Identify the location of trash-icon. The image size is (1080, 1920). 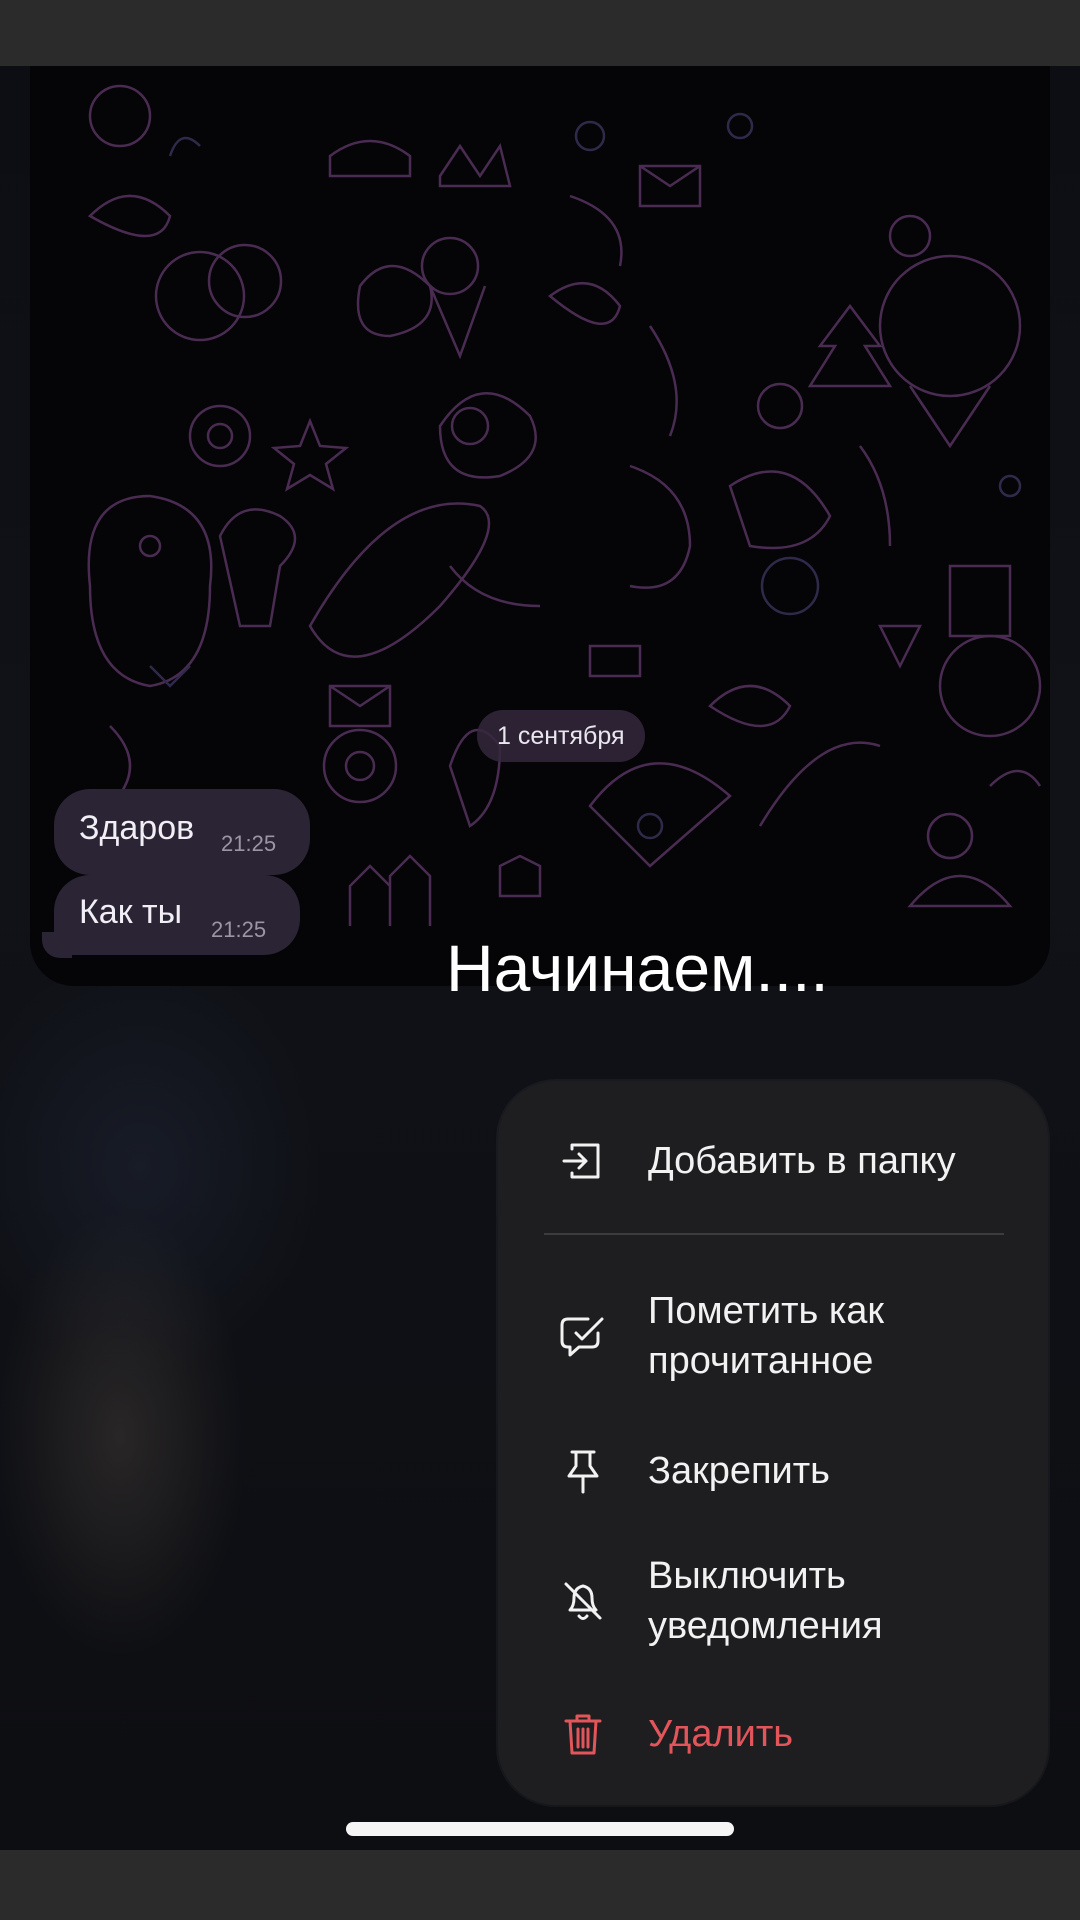
(583, 1734).